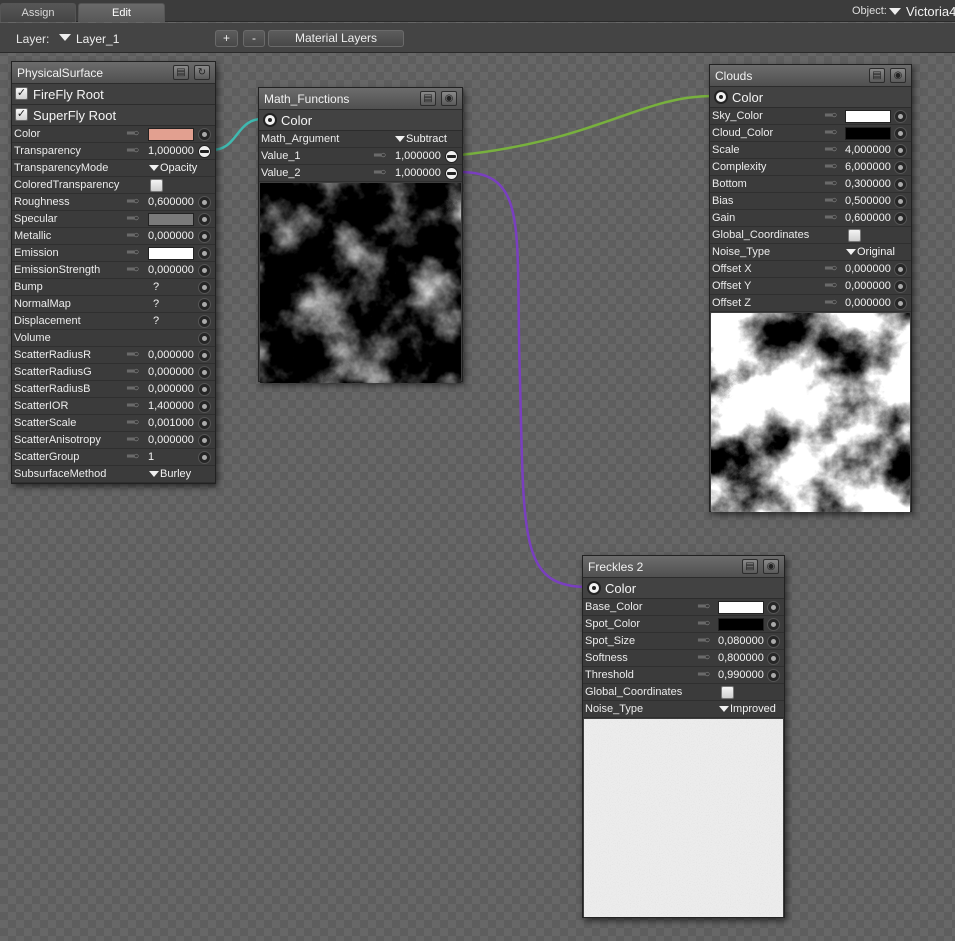  What do you see at coordinates (171, 202) in the screenshot?
I see `param-value: 0,600000` at bounding box center [171, 202].